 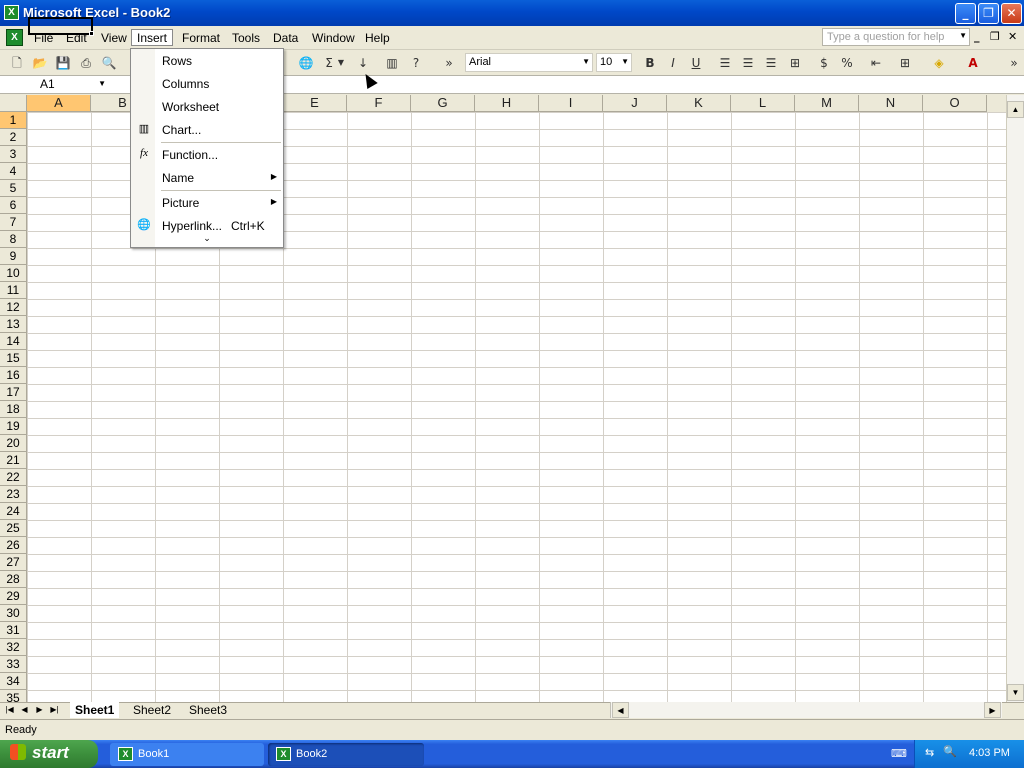 What do you see at coordinates (995, 36) in the screenshot?
I see `workbook-restore-icon: ❐` at bounding box center [995, 36].